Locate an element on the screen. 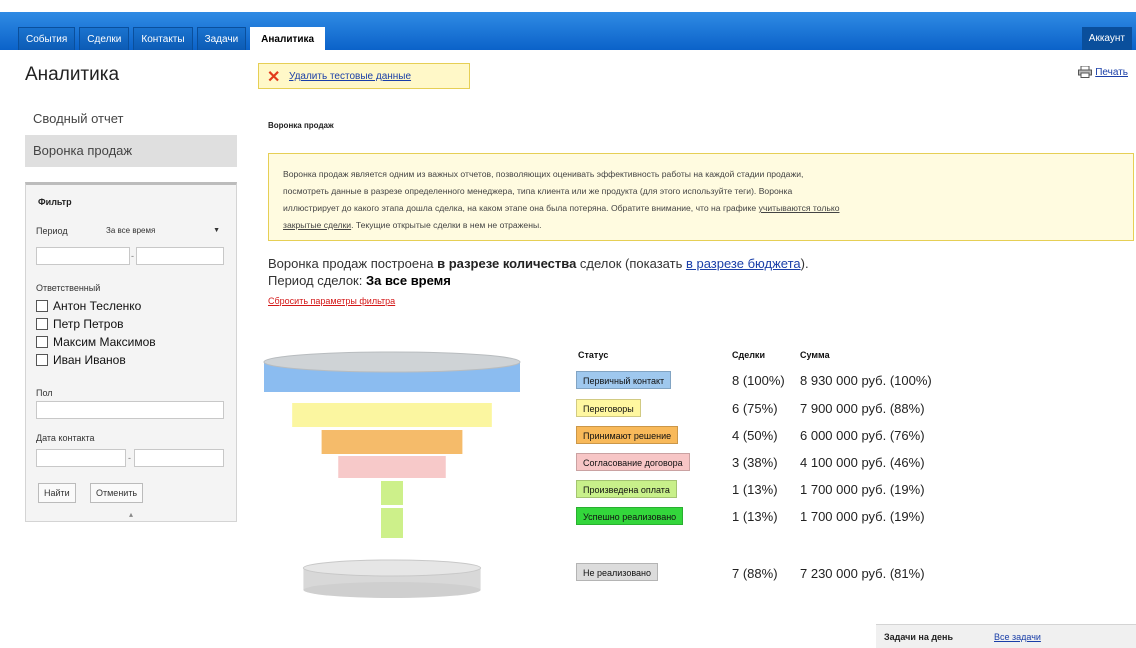 The width and height of the screenshot is (1136, 648). funnel-top-rim is located at coordinates (392, 362).